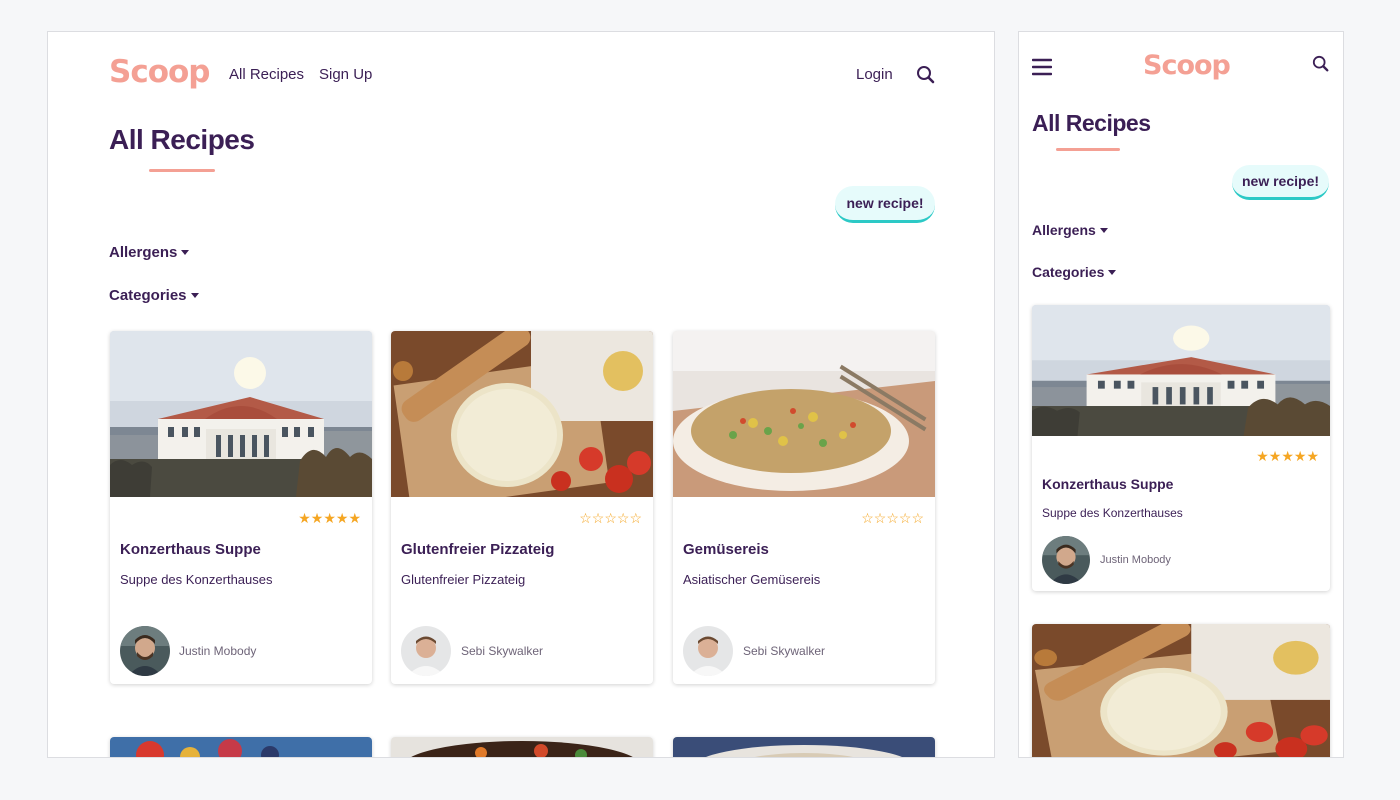 The image size is (1400, 800). What do you see at coordinates (726, 549) in the screenshot?
I see `recipe-title: Gemüsereis` at bounding box center [726, 549].